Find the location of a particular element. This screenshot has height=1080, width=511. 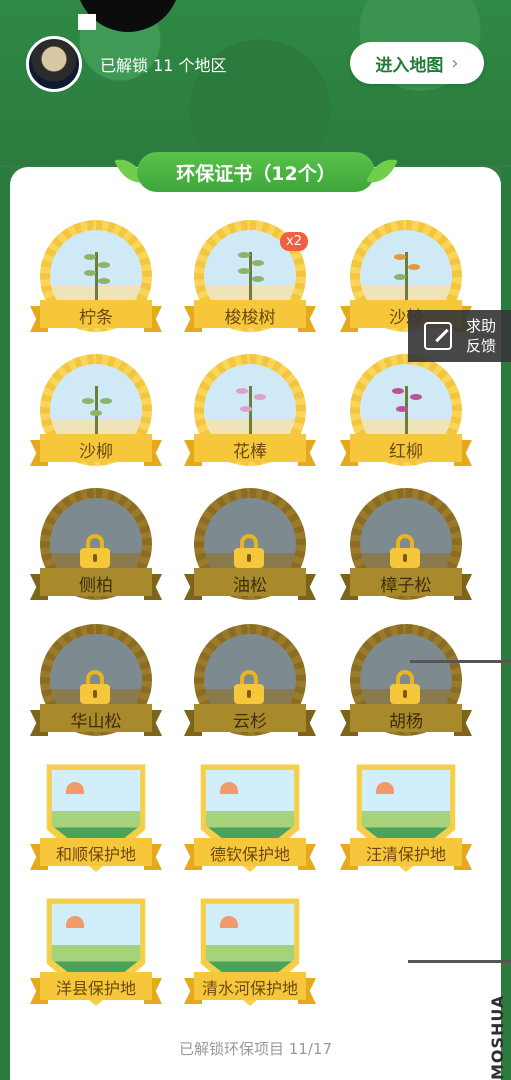

badge-label: 侧柏 is located at coordinates (96, 586).